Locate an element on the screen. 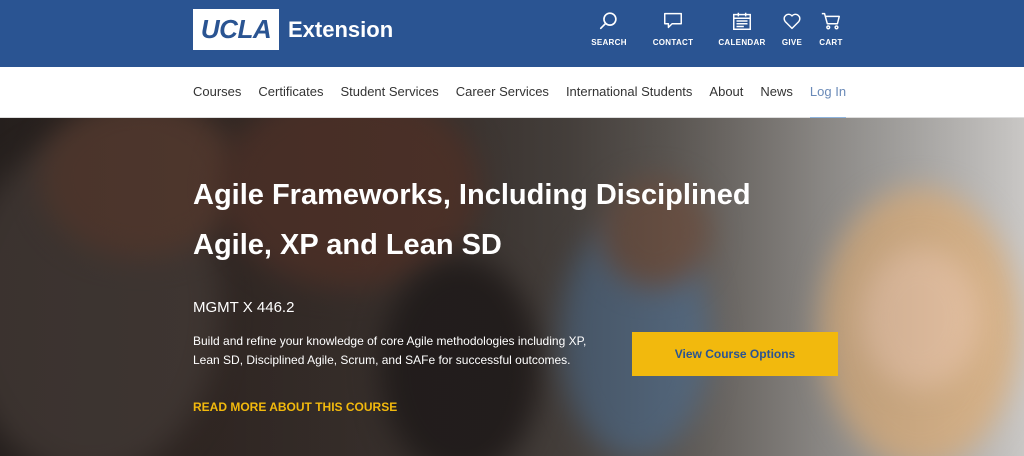  search-label: SEARCH is located at coordinates (609, 42).